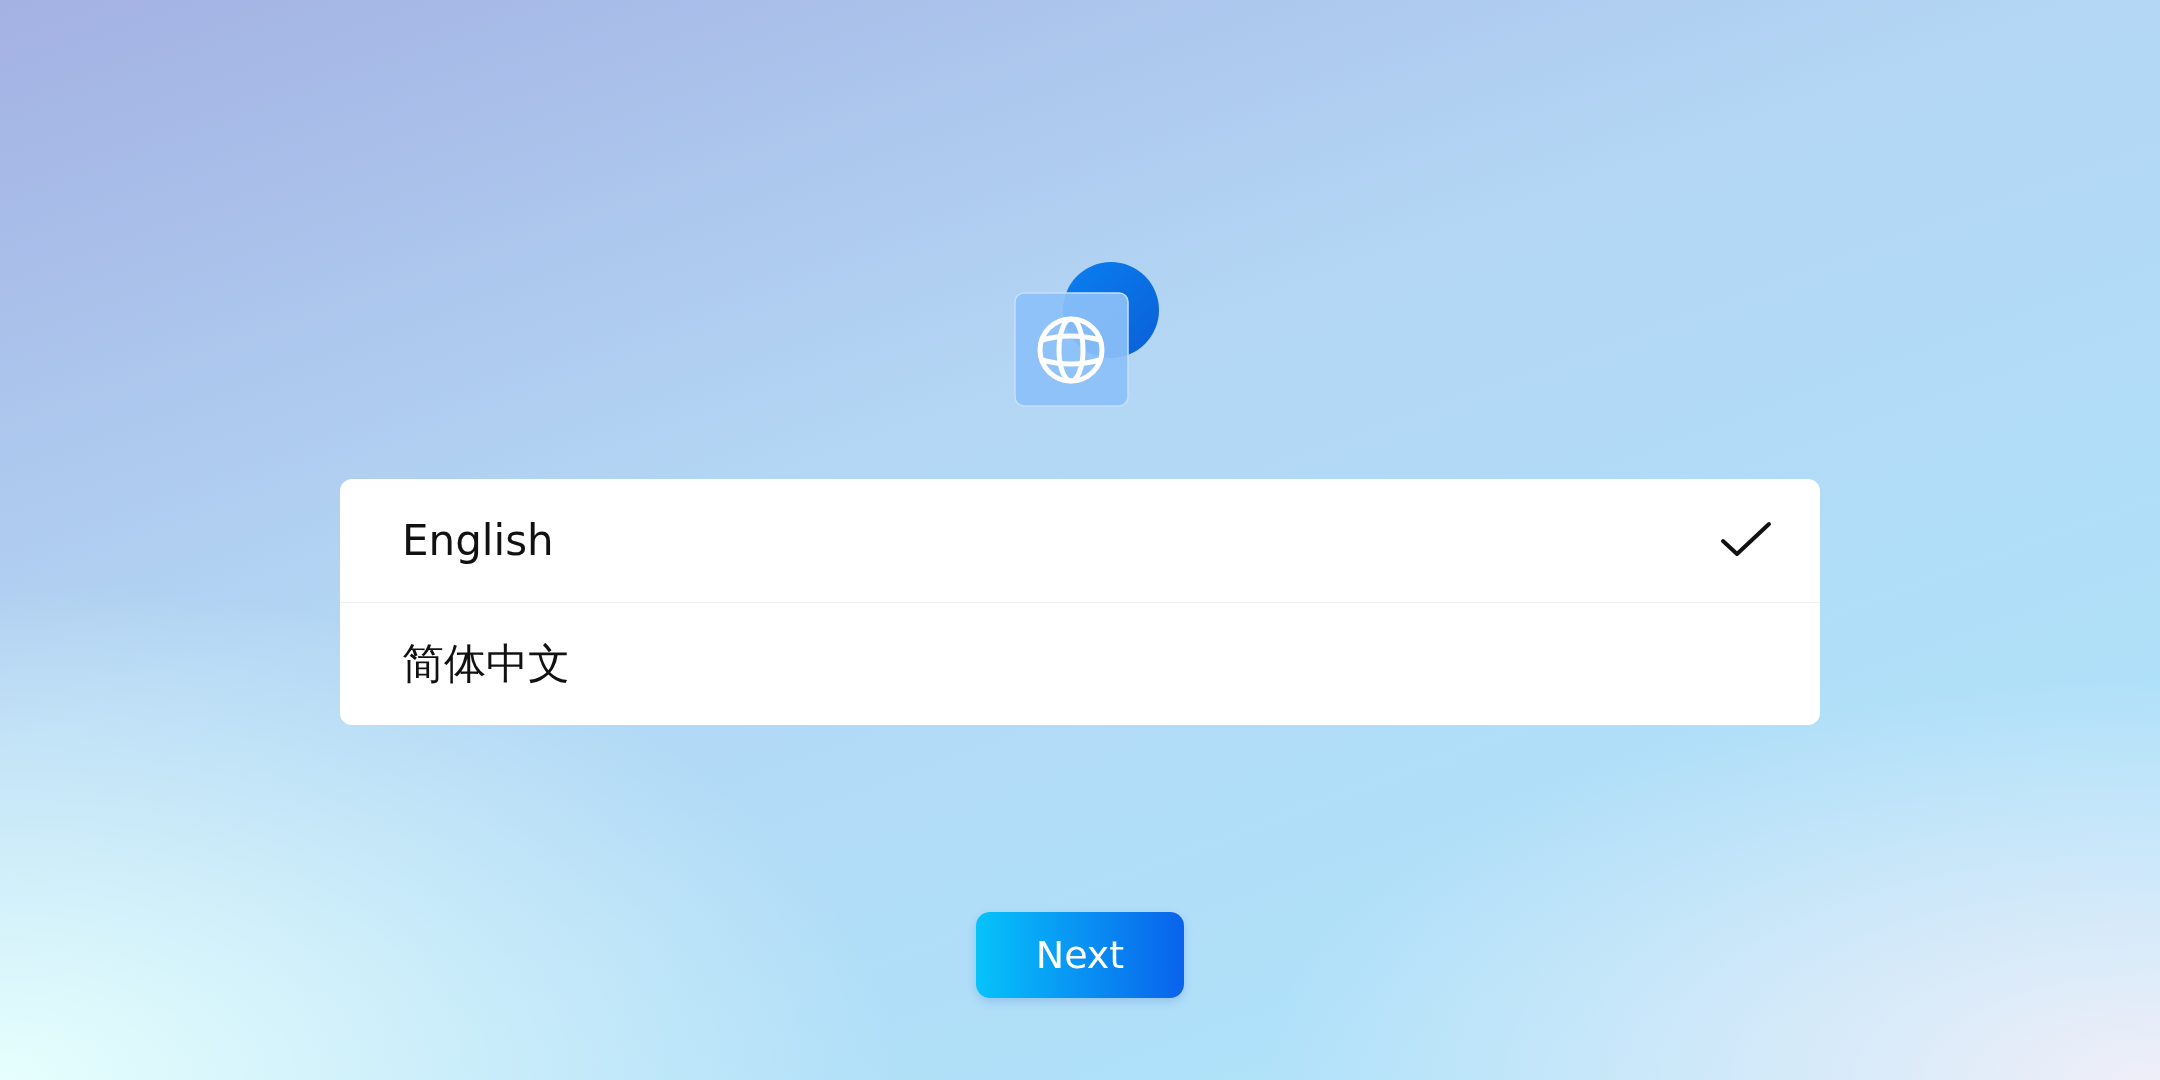  Describe the element at coordinates (1080, 540) in the screenshot. I see `language-option: English` at that location.